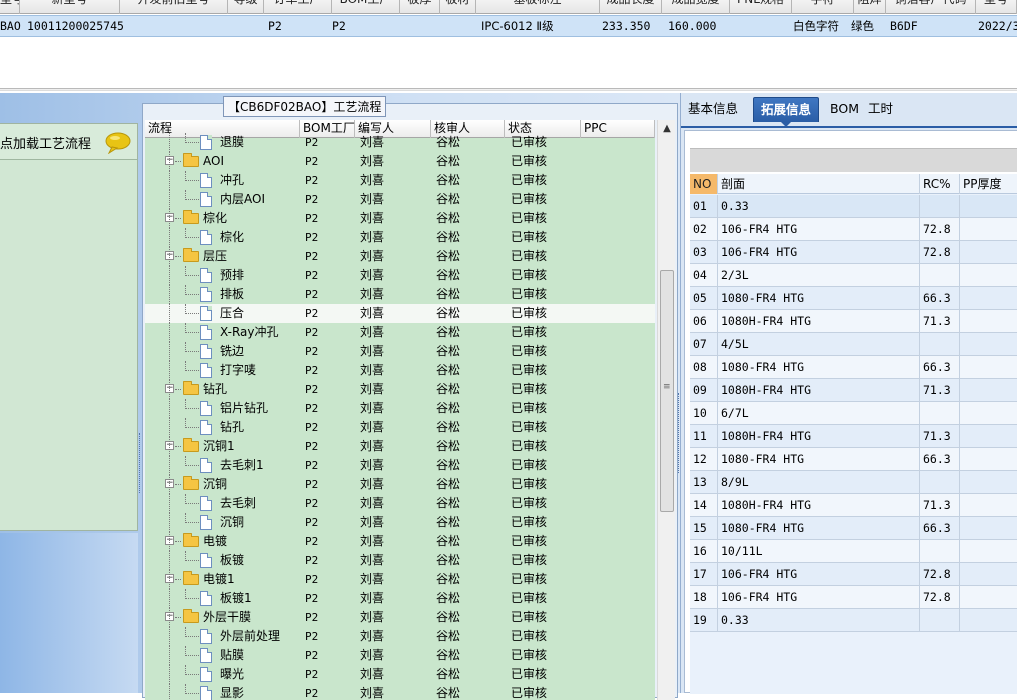  Describe the element at coordinates (853, 597) in the screenshot. I see `stackup-row: 18 106-FR4 HTG 72.8` at that location.